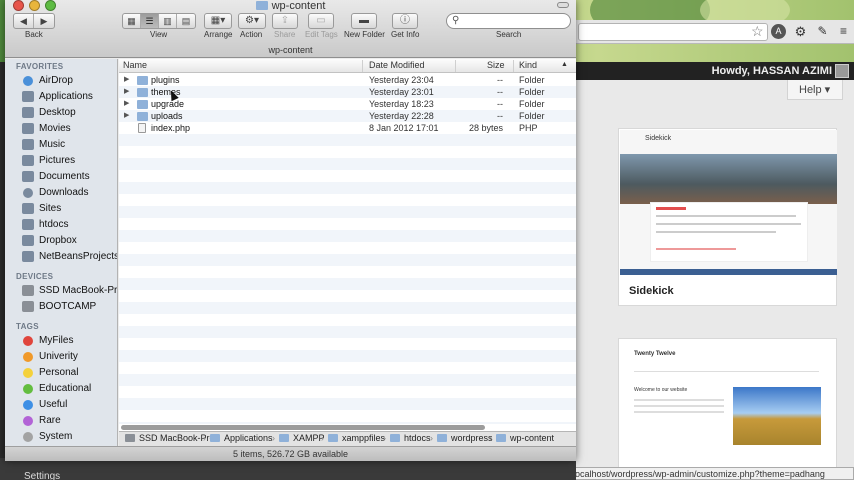 The image size is (854, 480). What do you see at coordinates (347, 129) in the screenshot?
I see `table-row: index.php 8 Jan 2012 17:01 28 bytes PHP` at bounding box center [347, 129].